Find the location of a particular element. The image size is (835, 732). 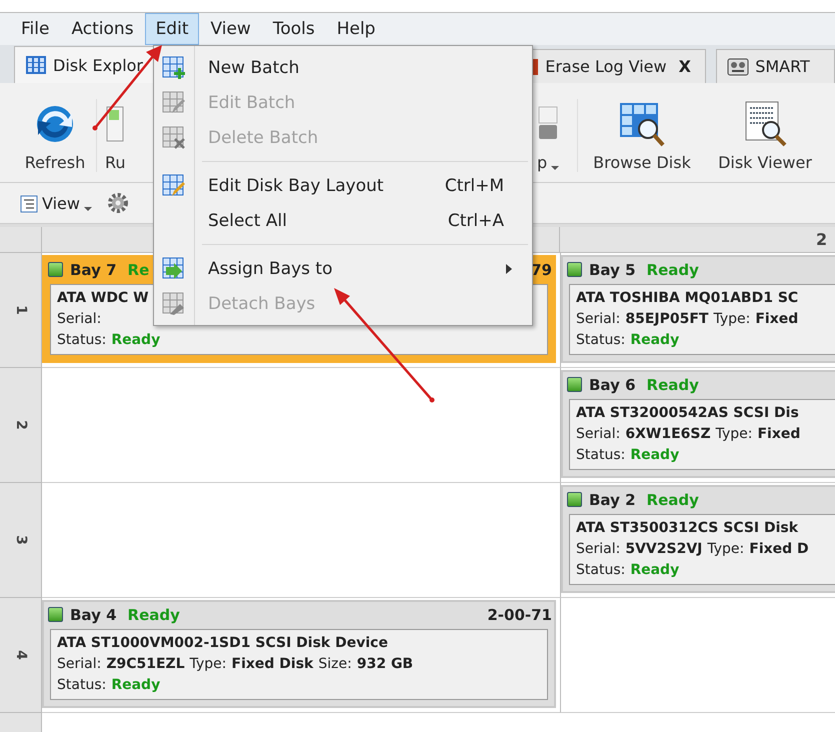

field-value: 6XW1E6SZ is located at coordinates (668, 434).